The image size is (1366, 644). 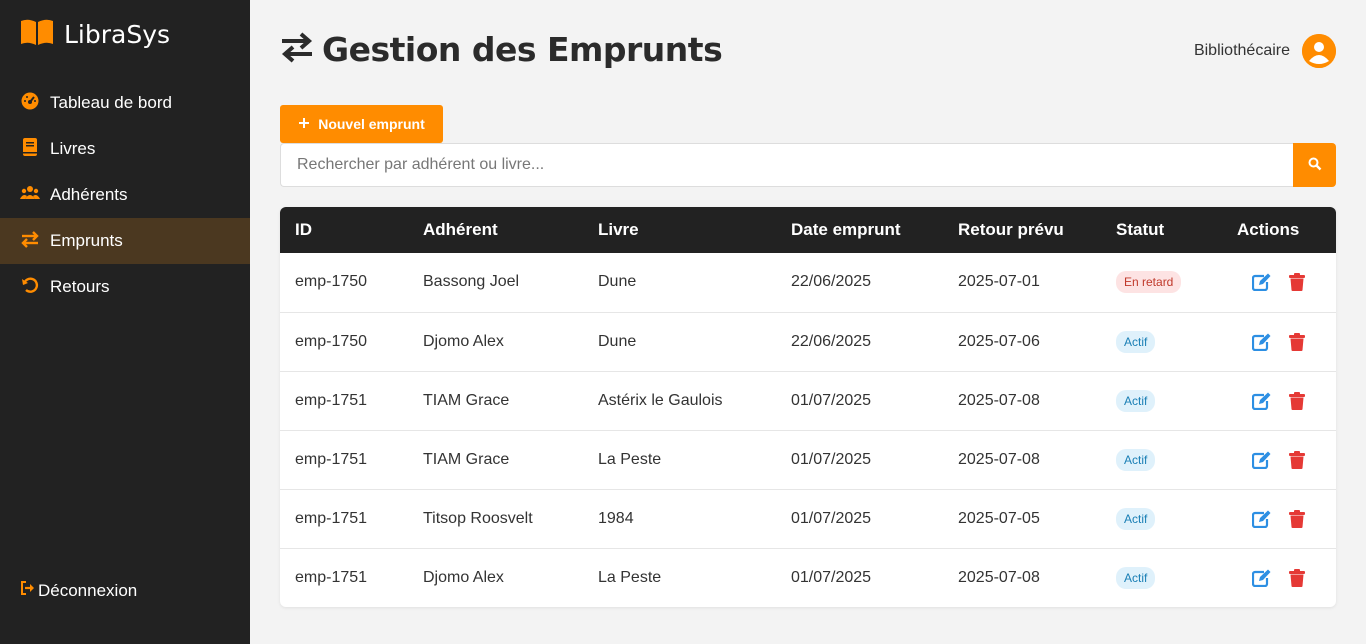 What do you see at coordinates (117, 34) in the screenshot?
I see `brand-name: LibraSys` at bounding box center [117, 34].